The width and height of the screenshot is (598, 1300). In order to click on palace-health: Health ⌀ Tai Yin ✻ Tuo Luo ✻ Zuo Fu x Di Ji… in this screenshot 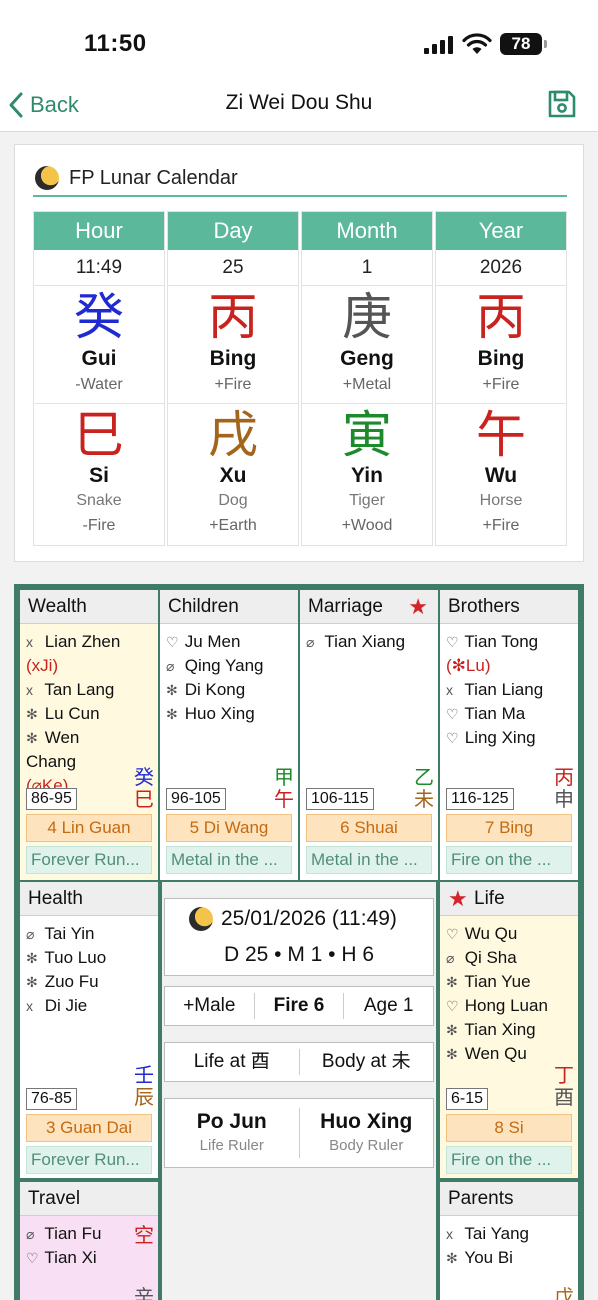, I will do `click(89, 1030)`.